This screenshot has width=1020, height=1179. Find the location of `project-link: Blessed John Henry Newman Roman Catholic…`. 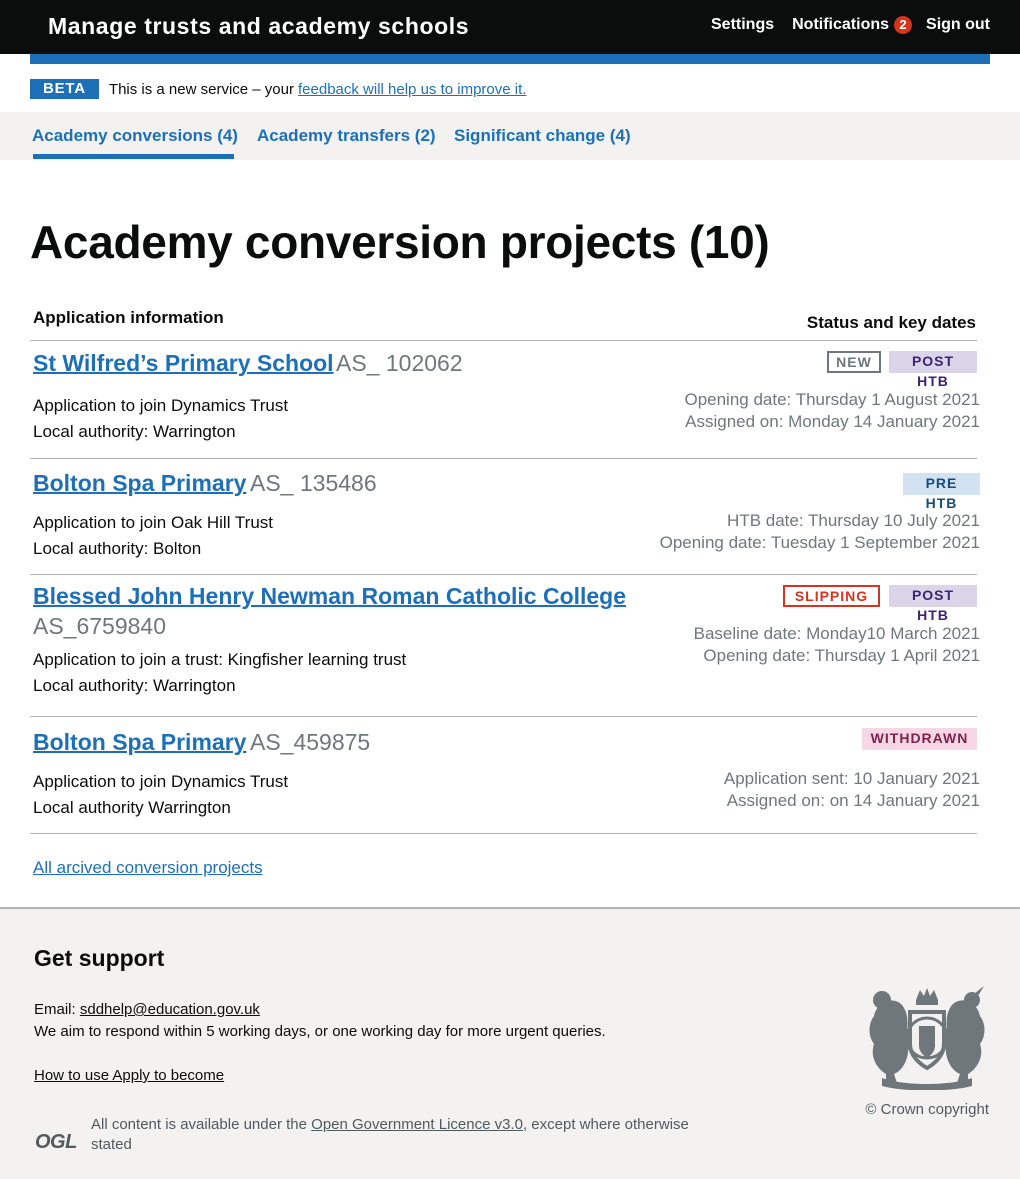

project-link: Blessed John Henry Newman Roman Catholic… is located at coordinates (329, 596).